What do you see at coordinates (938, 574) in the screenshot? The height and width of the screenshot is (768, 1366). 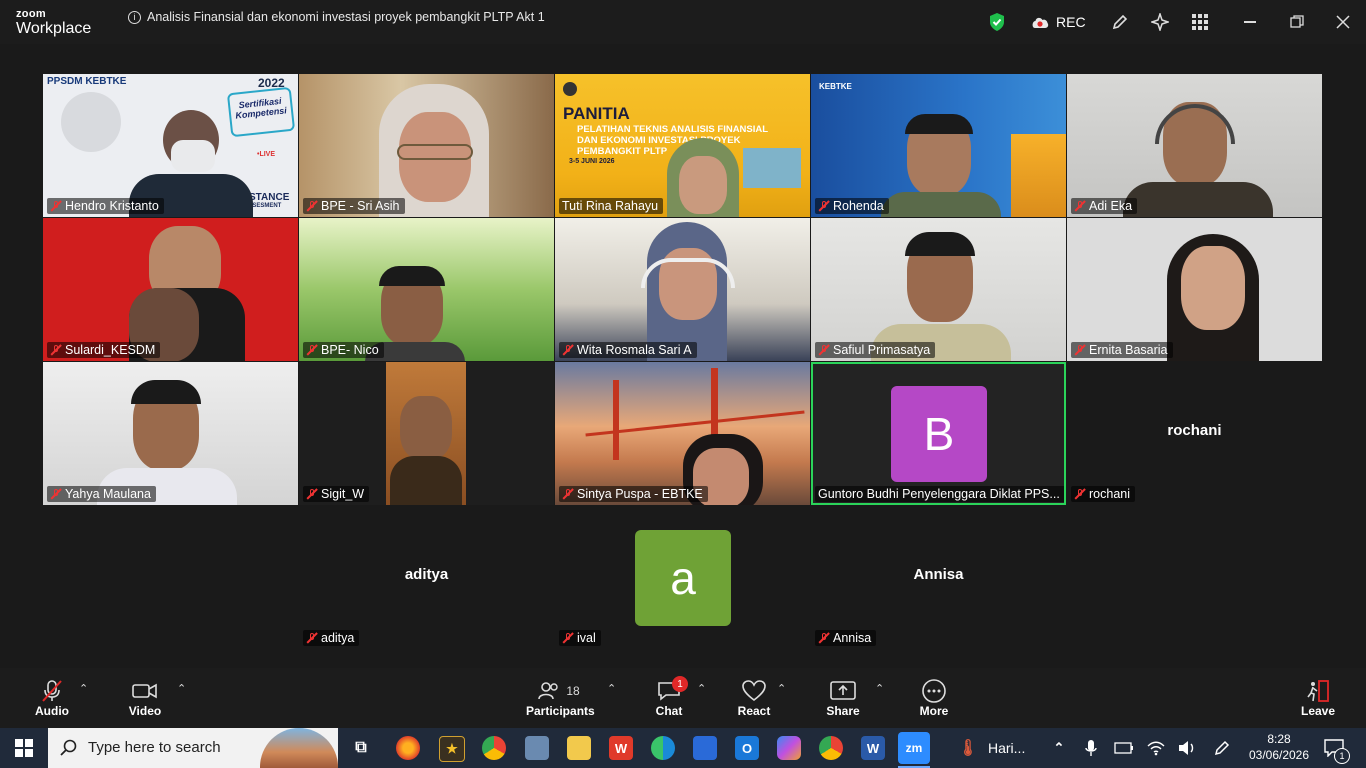 I see `participant-center-name: Annisa` at bounding box center [938, 574].